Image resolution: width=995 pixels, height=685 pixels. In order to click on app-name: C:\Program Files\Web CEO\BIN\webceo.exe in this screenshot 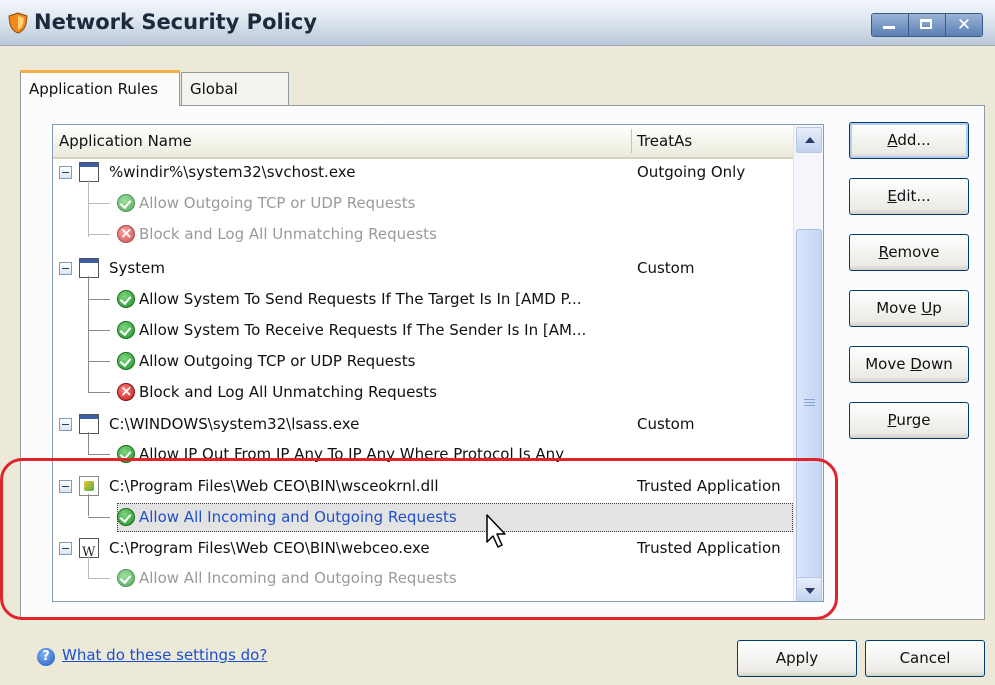, I will do `click(269, 548)`.